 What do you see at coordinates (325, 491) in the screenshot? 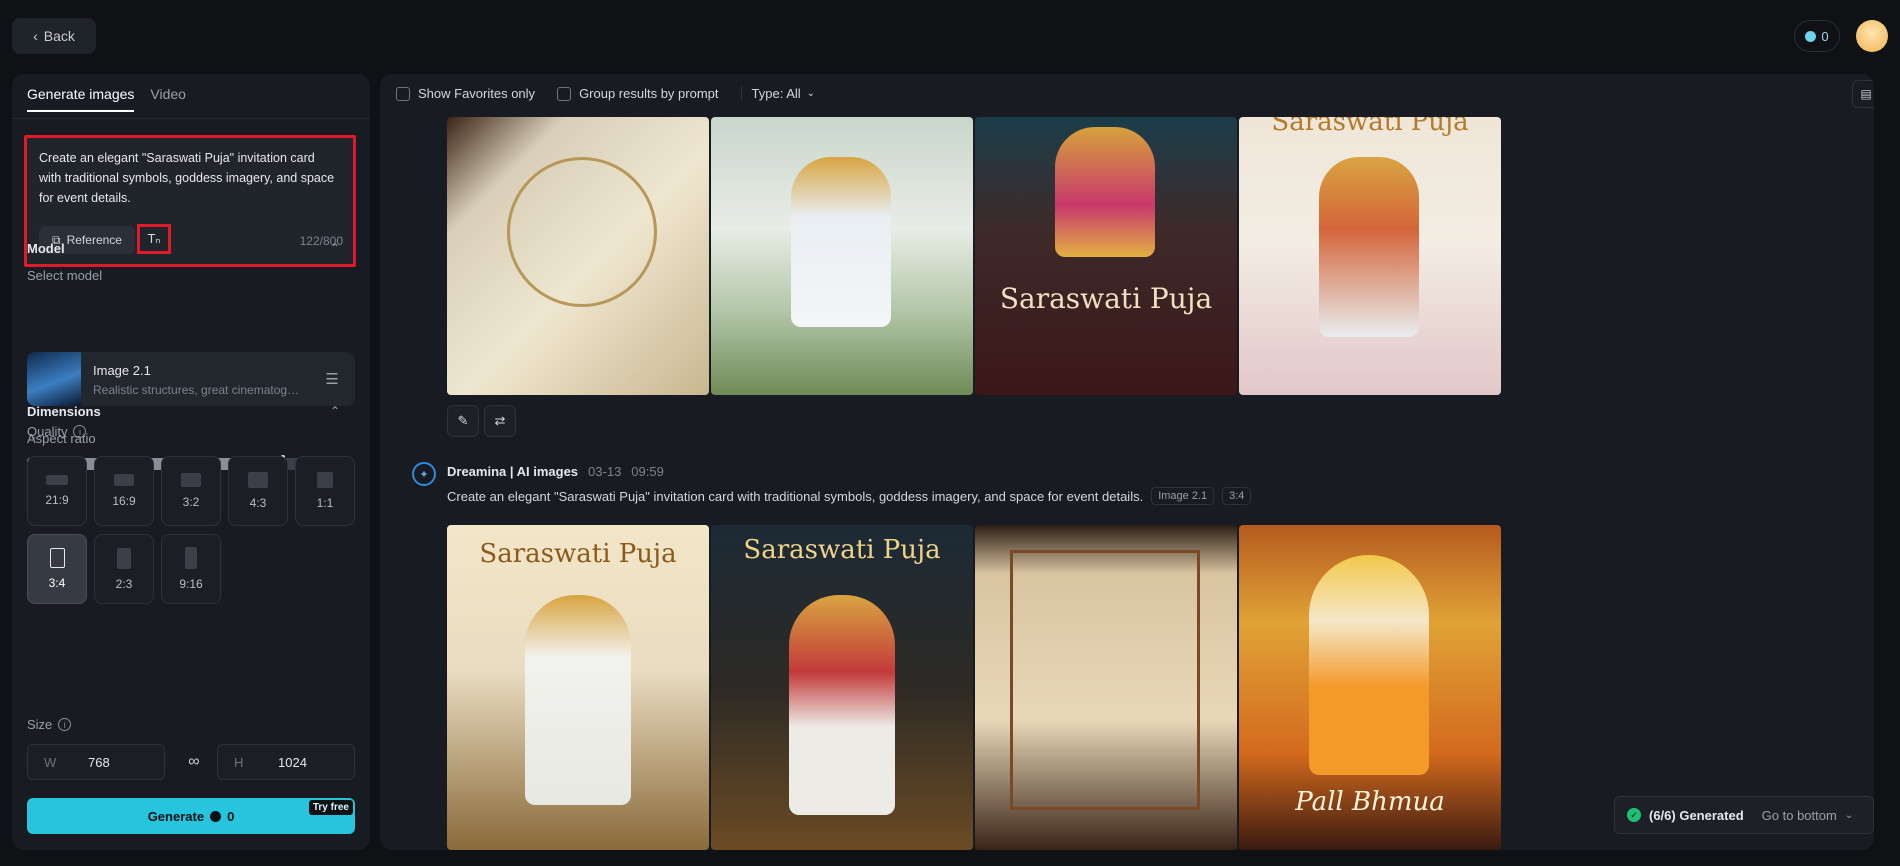
I see `ratio-1-1: 1:1` at bounding box center [325, 491].